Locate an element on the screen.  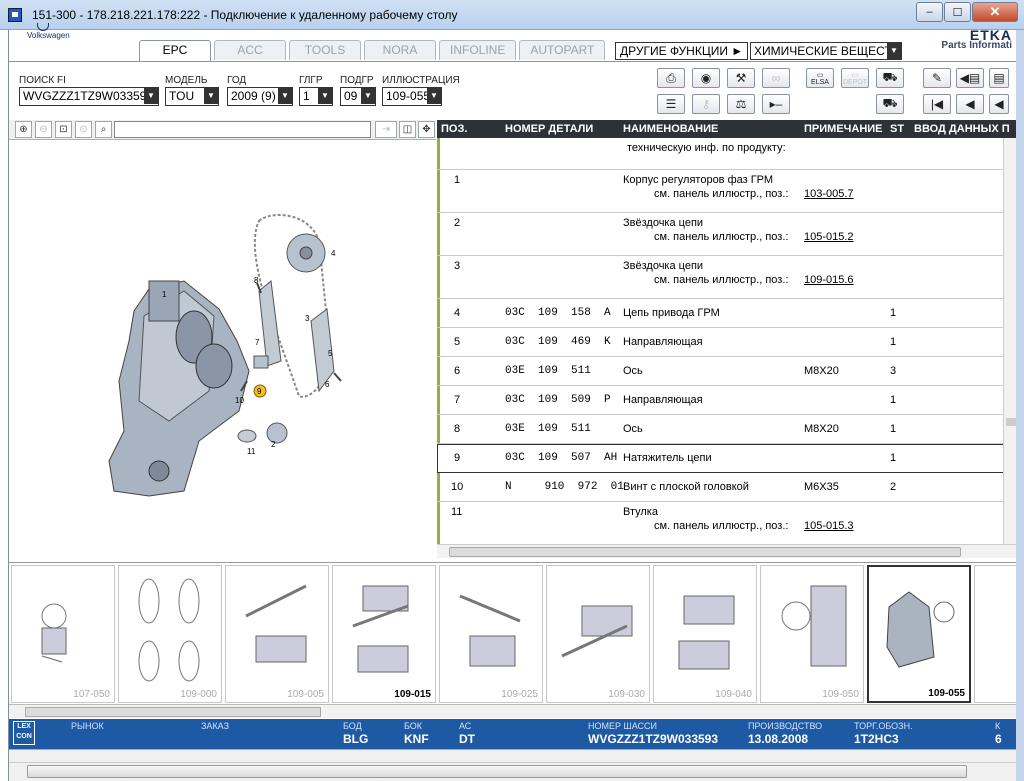
row-ref-link: 109-015.6 is located at coordinates (829, 280).